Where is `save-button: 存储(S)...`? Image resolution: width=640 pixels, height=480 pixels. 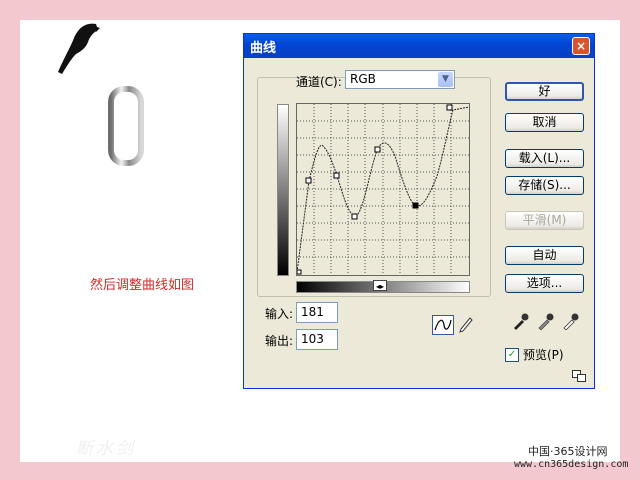
save-button: 存储(S)... is located at coordinates (544, 185).